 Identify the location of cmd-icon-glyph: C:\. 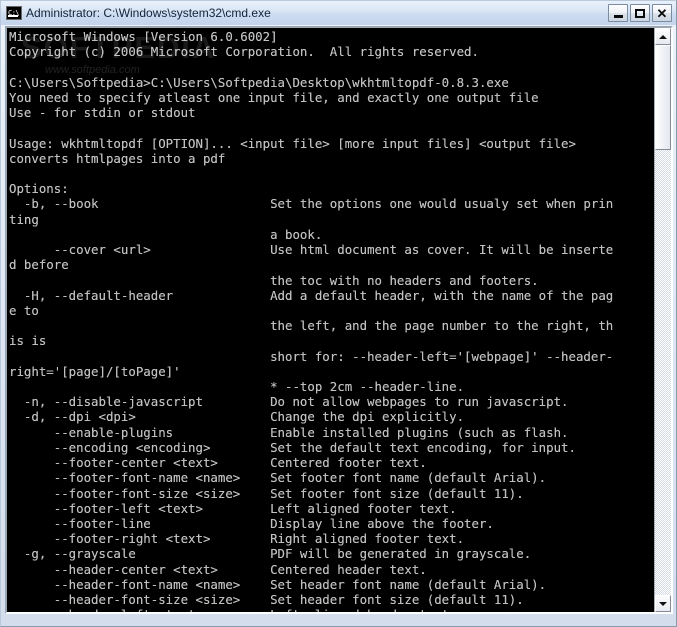
(14, 13).